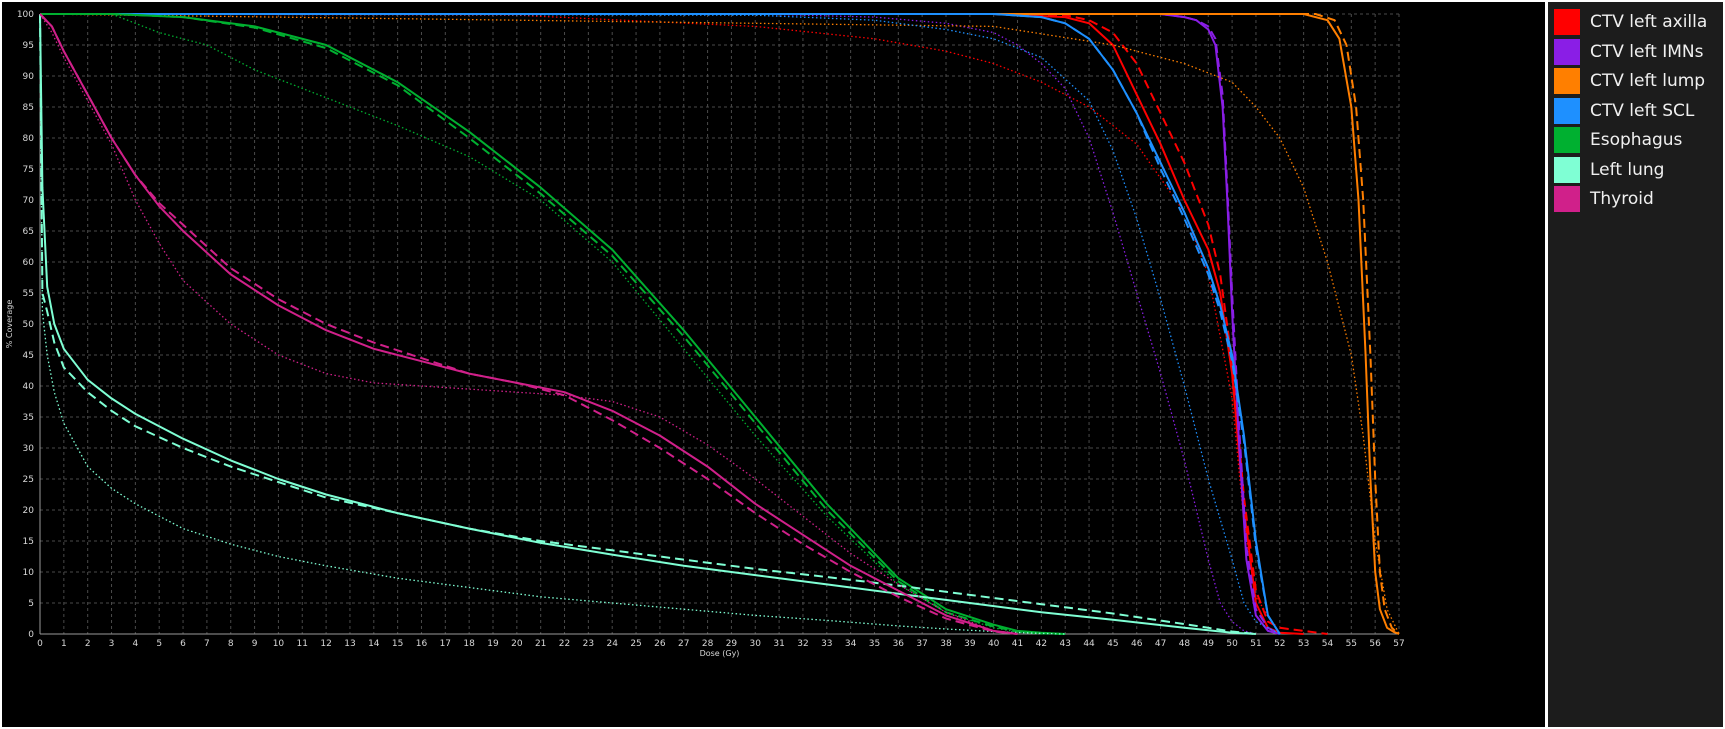 The height and width of the screenshot is (729, 1725). Describe the element at coordinates (1636, 140) in the screenshot. I see `legend-label: Esophagus` at that location.